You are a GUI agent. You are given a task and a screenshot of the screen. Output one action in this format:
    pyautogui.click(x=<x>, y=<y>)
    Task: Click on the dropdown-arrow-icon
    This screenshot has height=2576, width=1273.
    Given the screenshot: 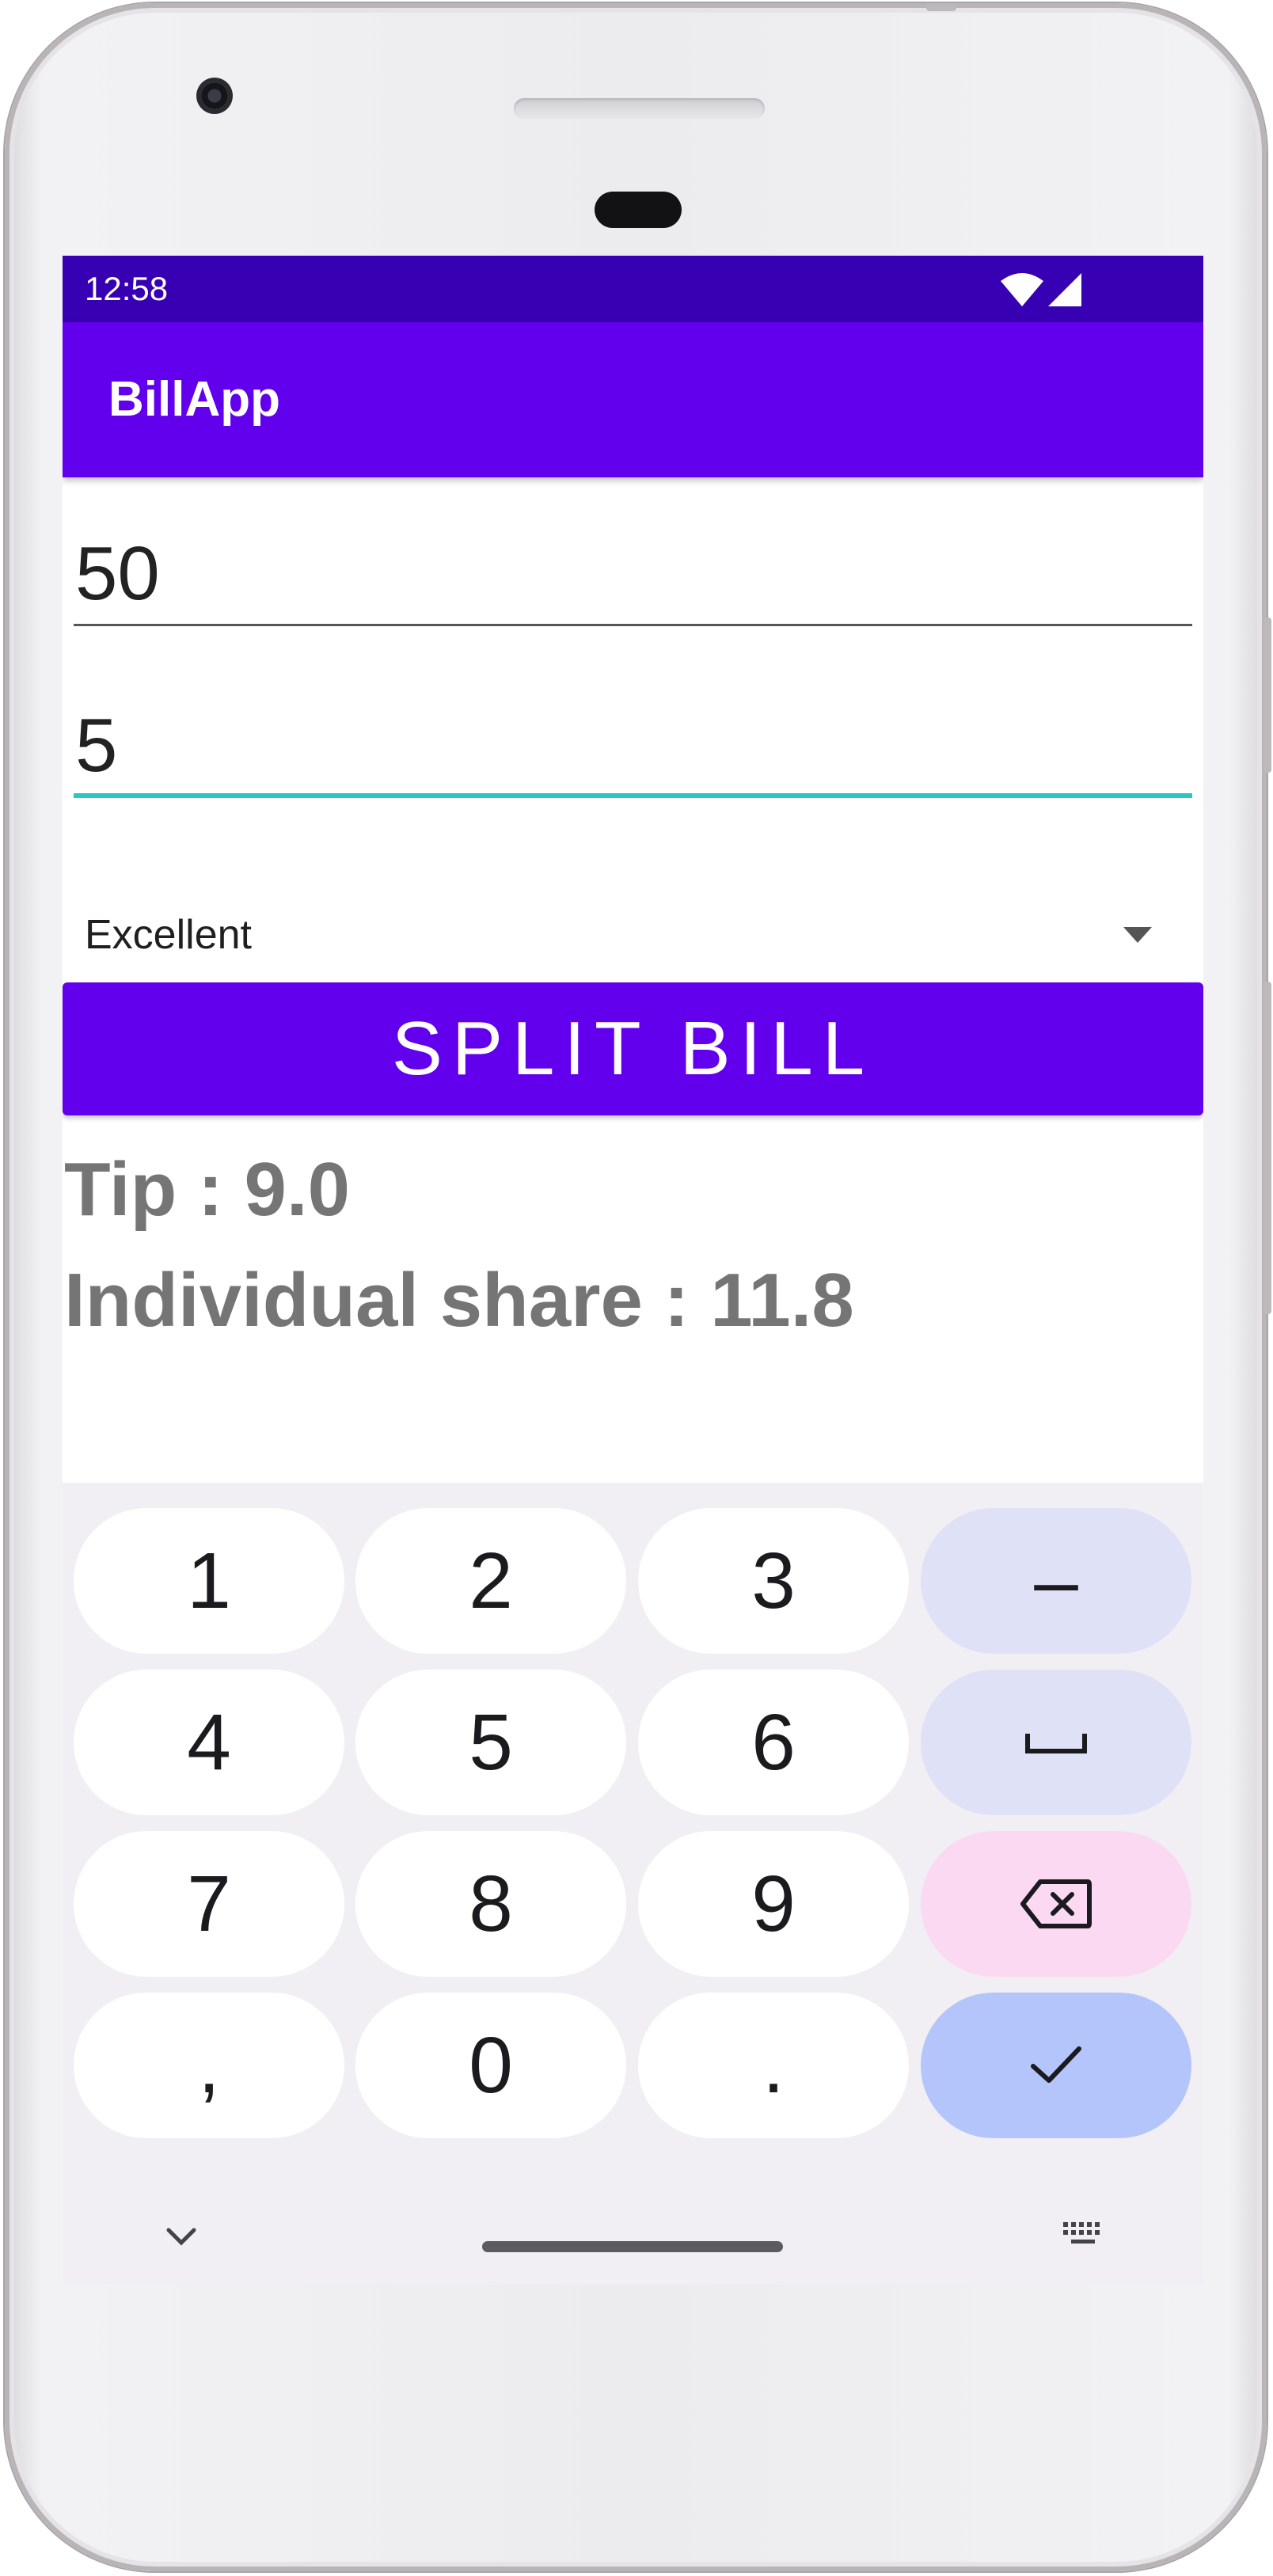 What is the action you would take?
    pyautogui.click(x=1137, y=935)
    